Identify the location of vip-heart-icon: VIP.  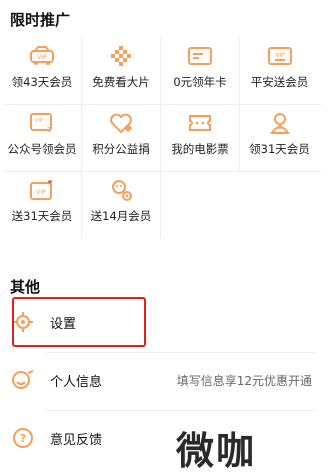
(42, 190).